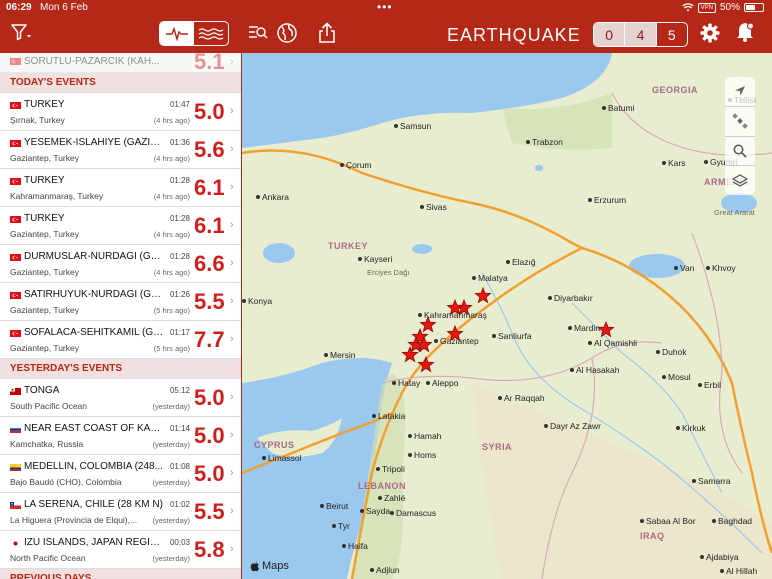 The height and width of the screenshot is (579, 772). Describe the element at coordinates (48, 558) in the screenshot. I see `event-region: North Pacific Ocean` at that location.